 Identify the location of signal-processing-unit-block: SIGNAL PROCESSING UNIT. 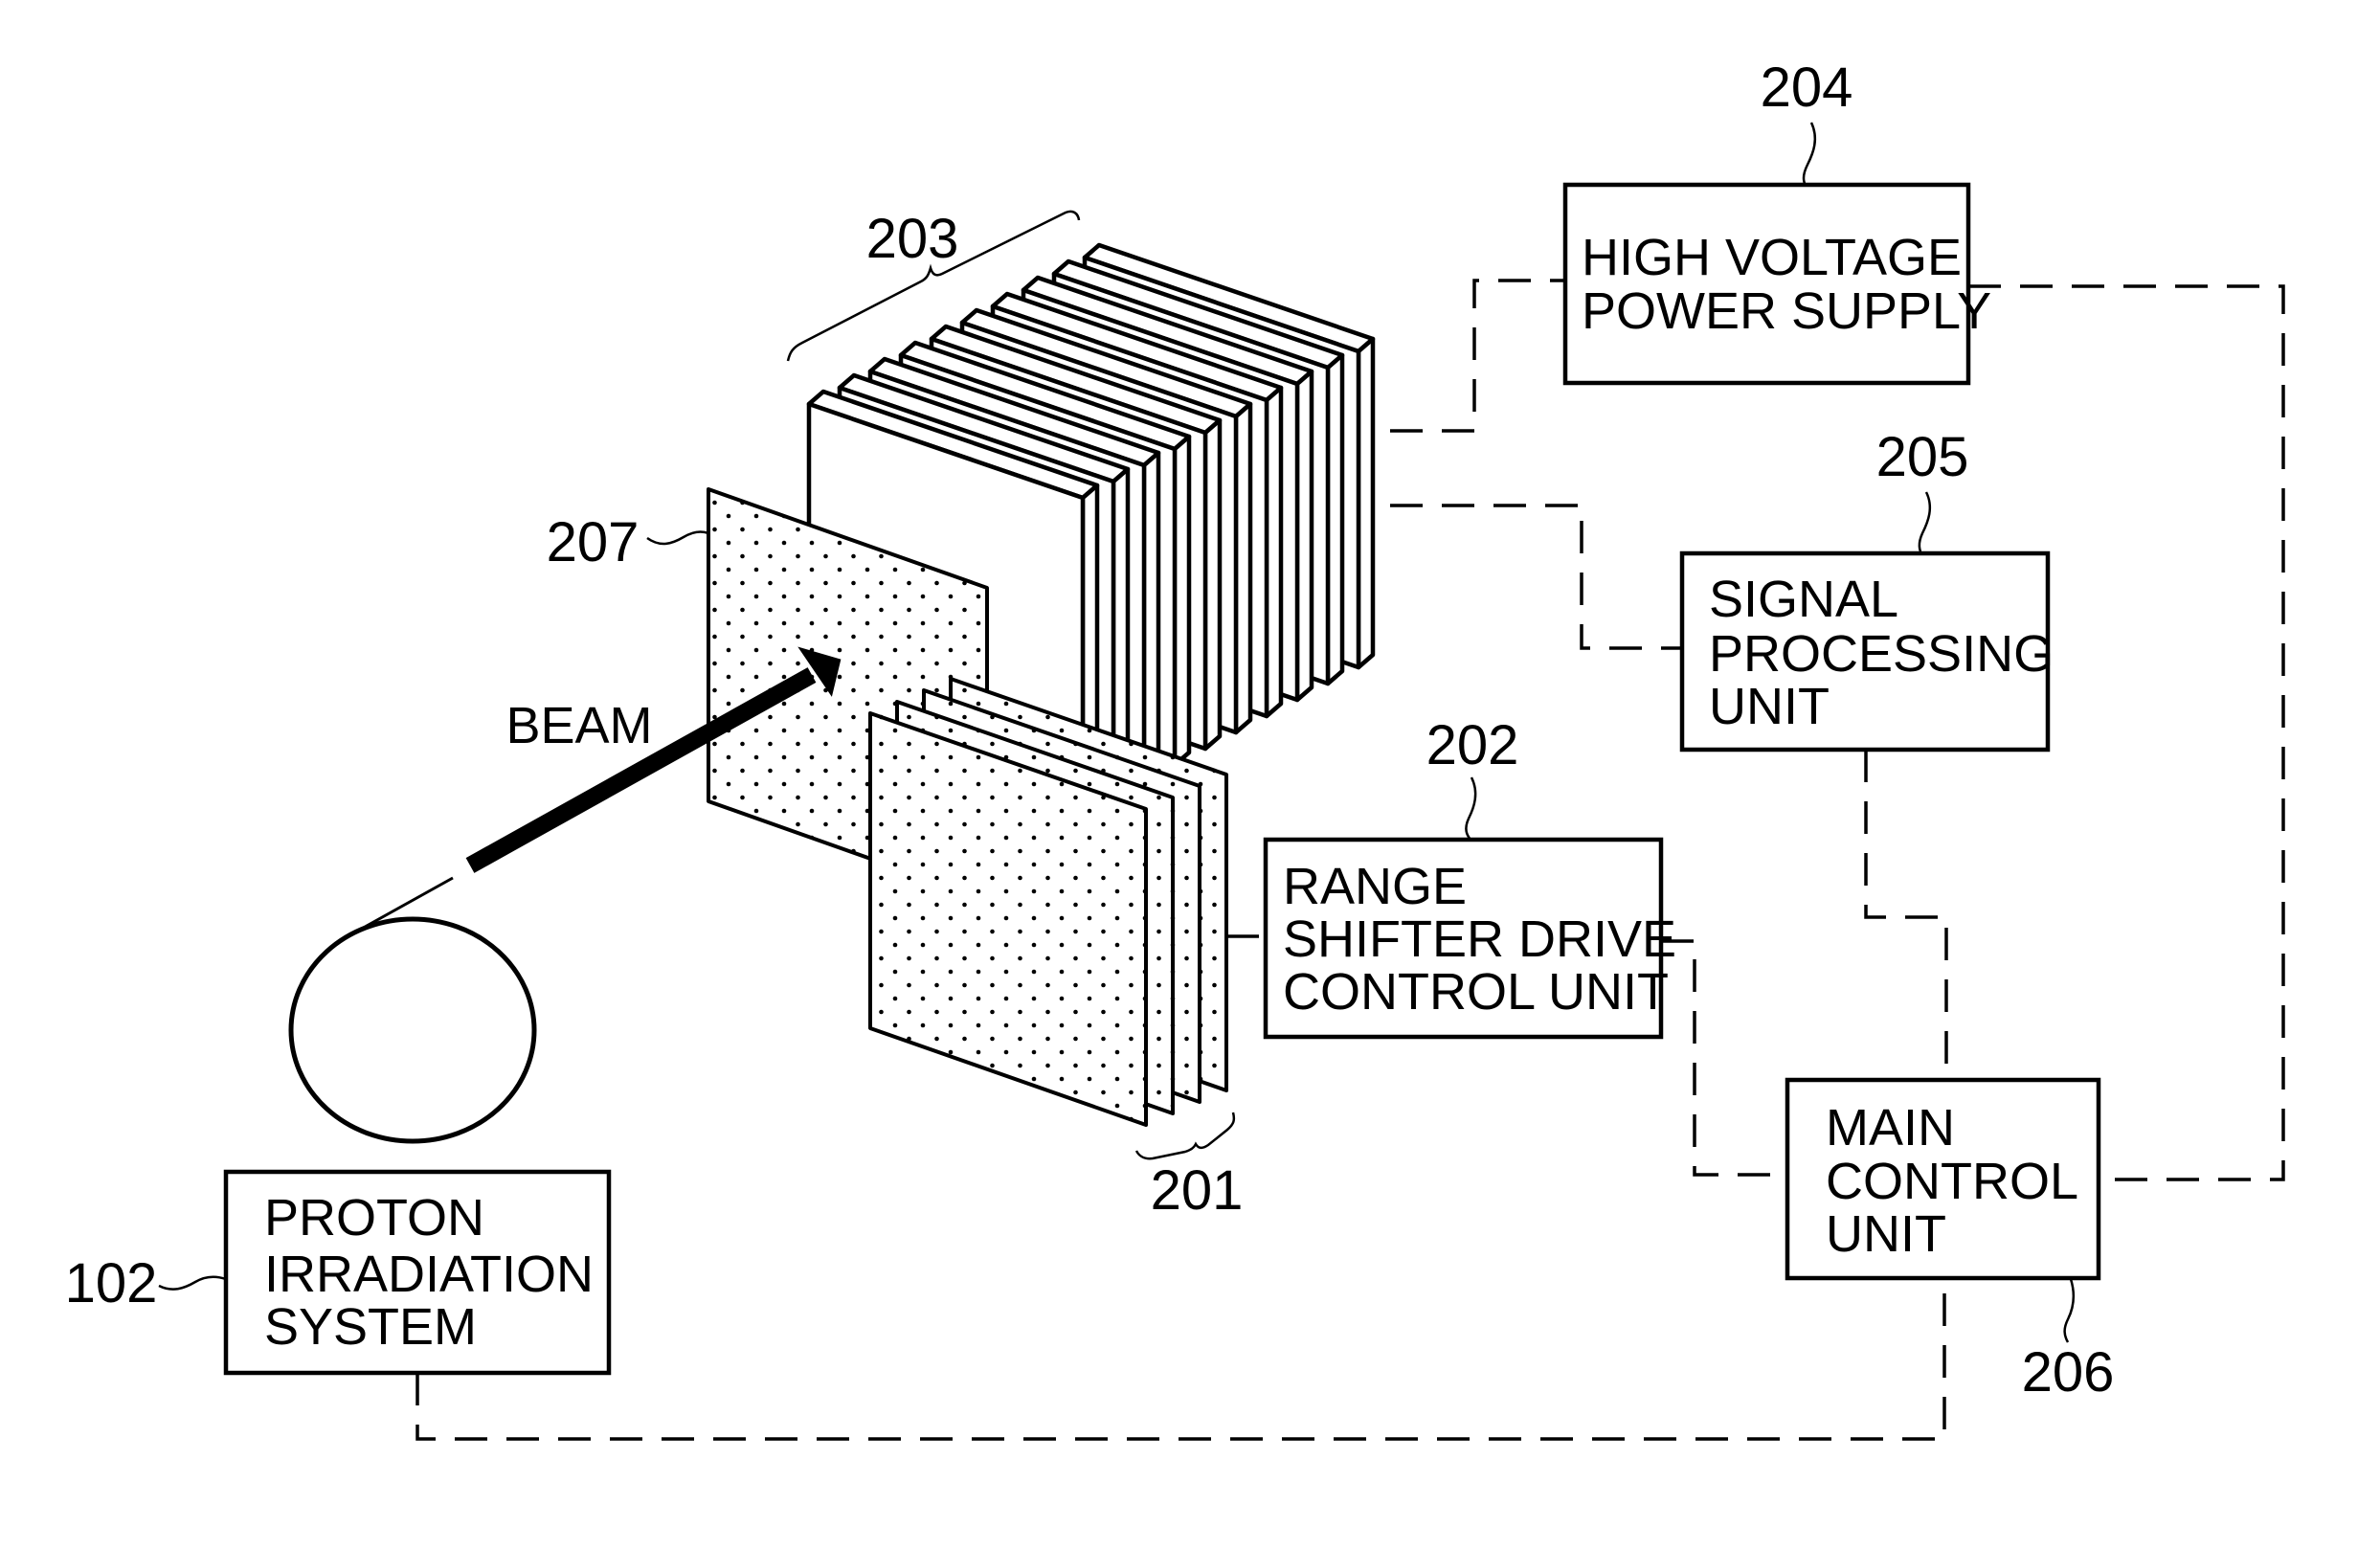
(1867, 651).